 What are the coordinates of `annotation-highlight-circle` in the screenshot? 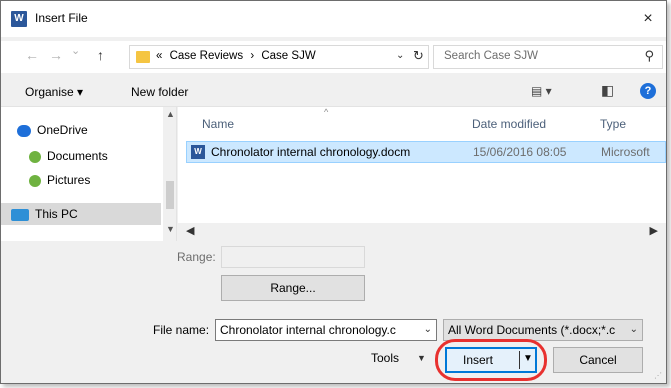 It's located at (491, 360).